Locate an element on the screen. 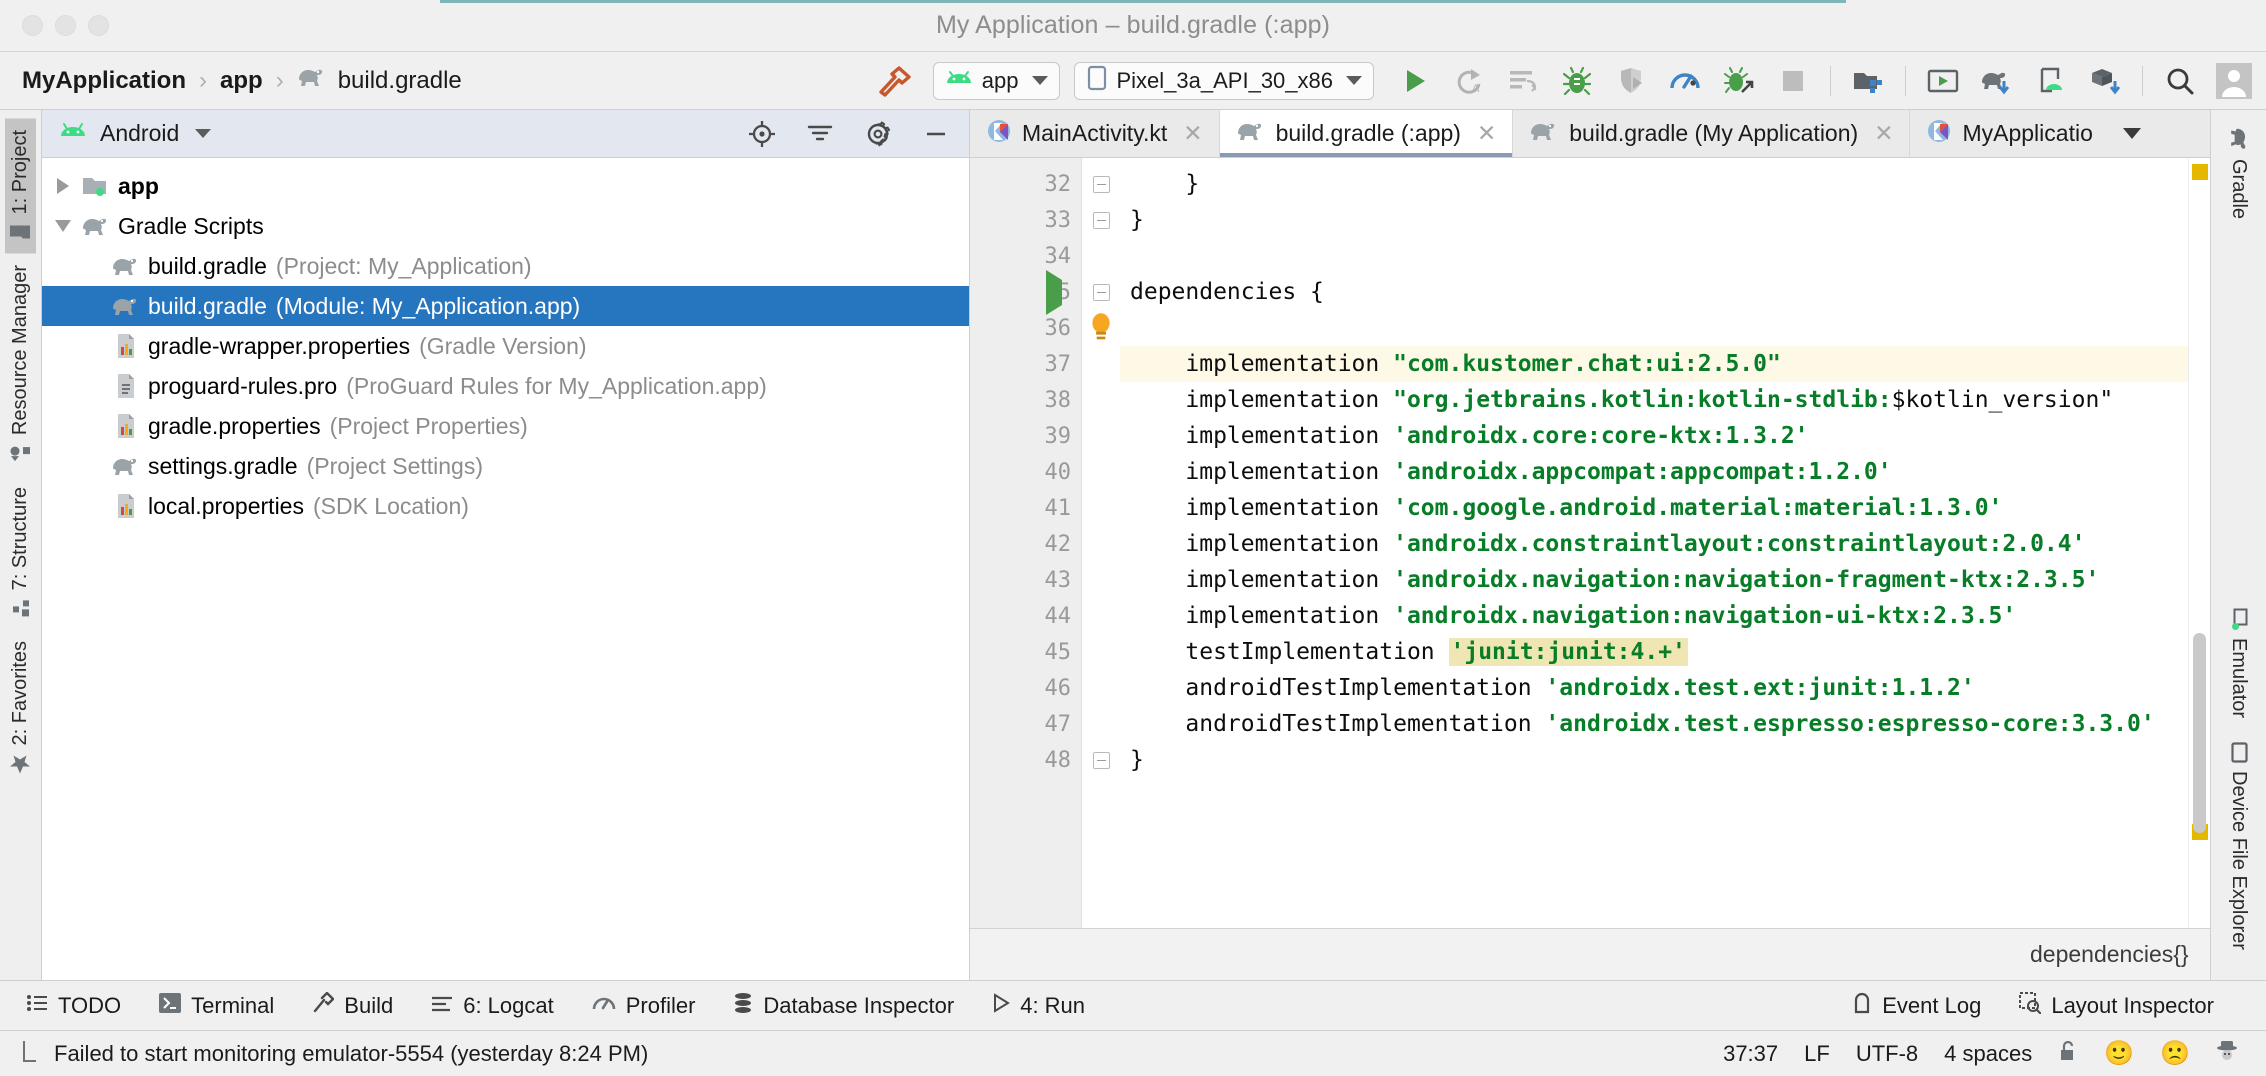 This screenshot has height=1076, width=2266. breadcrumb-item-project: MyApplication is located at coordinates (104, 81).